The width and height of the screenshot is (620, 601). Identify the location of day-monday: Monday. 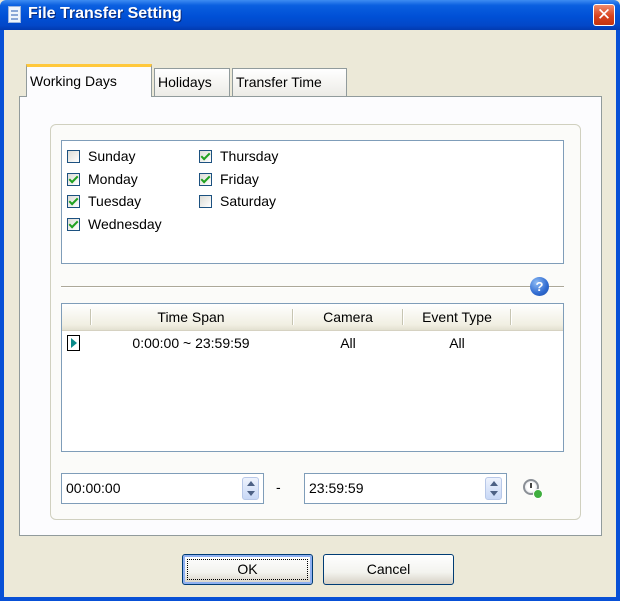
(102, 179).